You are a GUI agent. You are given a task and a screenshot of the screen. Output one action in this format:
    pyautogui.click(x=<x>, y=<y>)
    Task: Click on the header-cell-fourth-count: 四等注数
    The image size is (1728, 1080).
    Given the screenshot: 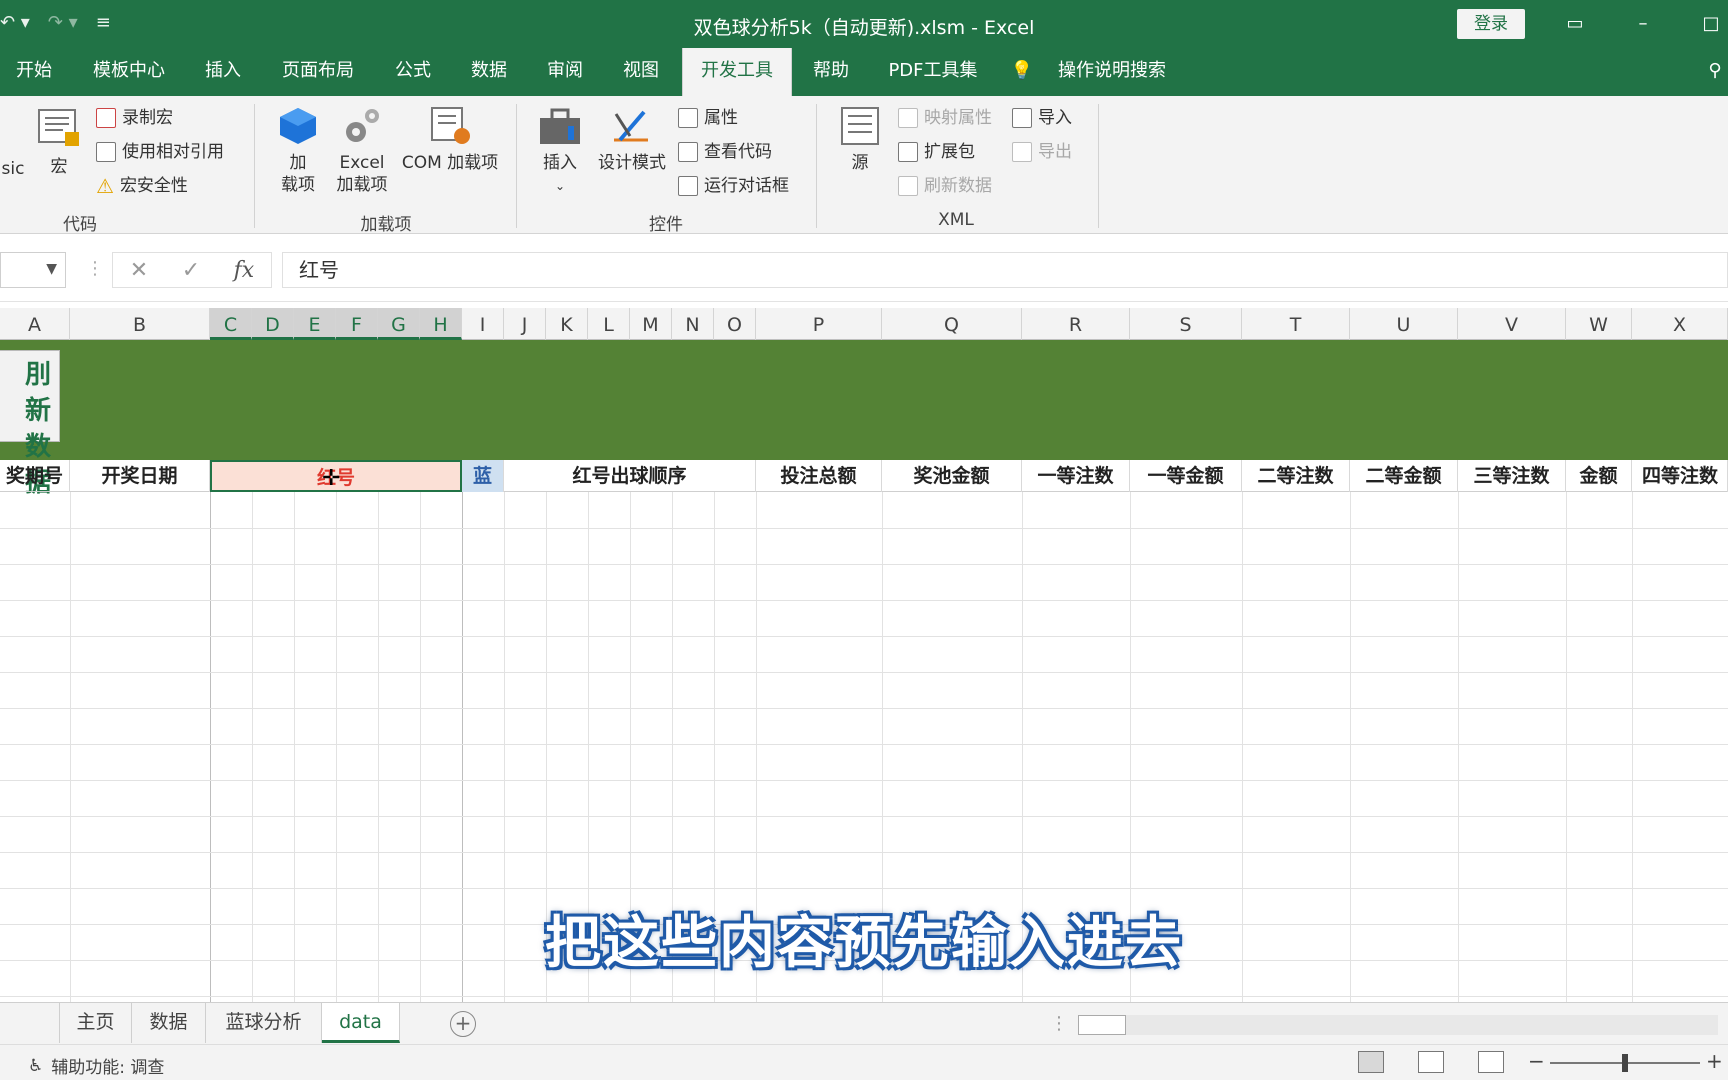 What is the action you would take?
    pyautogui.click(x=1680, y=476)
    